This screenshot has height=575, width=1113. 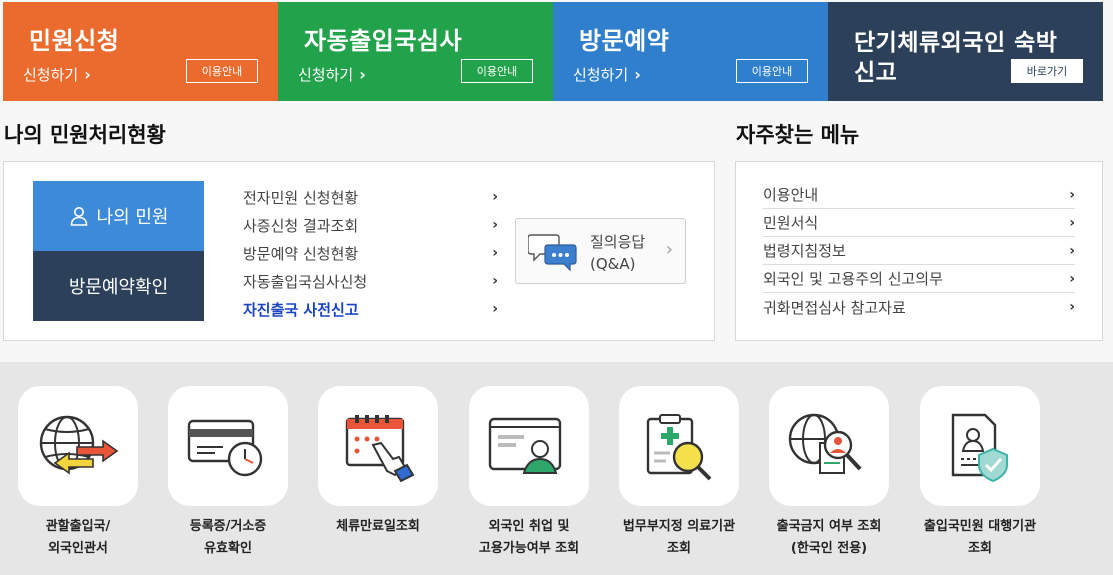 I want to click on calendar-hand-icon, so click(x=380, y=448).